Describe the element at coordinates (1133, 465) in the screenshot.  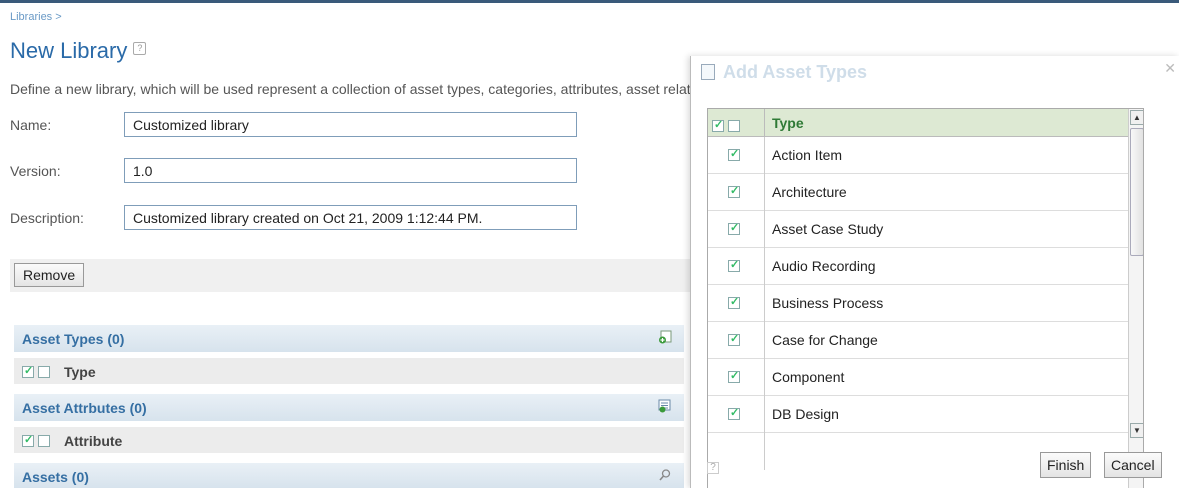
I see `cancel-button: Cancel` at that location.